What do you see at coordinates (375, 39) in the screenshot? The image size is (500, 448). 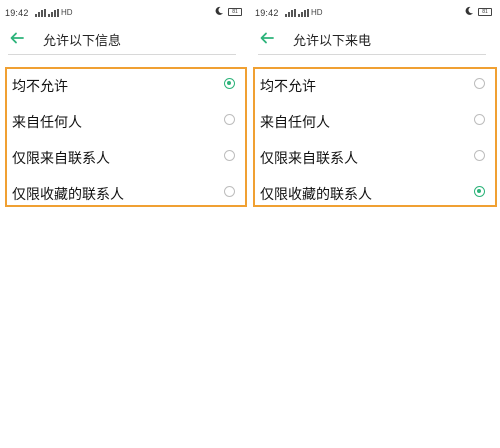 I see `title-bar: 允许以下来电` at bounding box center [375, 39].